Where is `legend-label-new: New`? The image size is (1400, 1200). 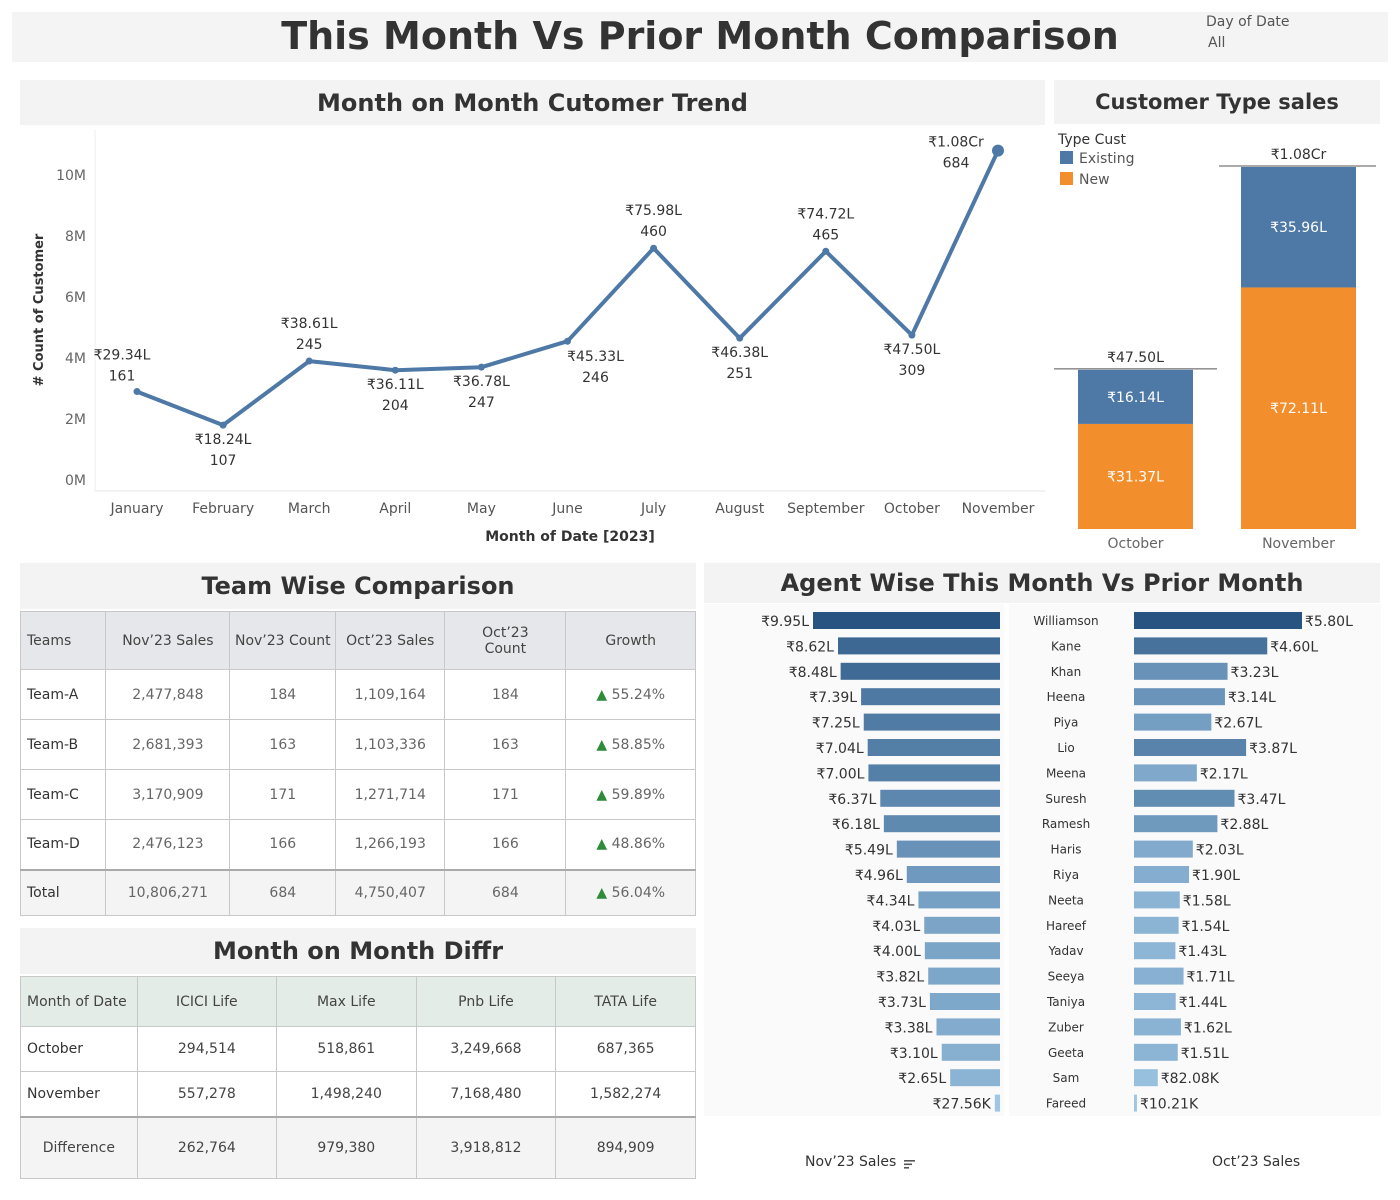 legend-label-new: New is located at coordinates (1094, 180).